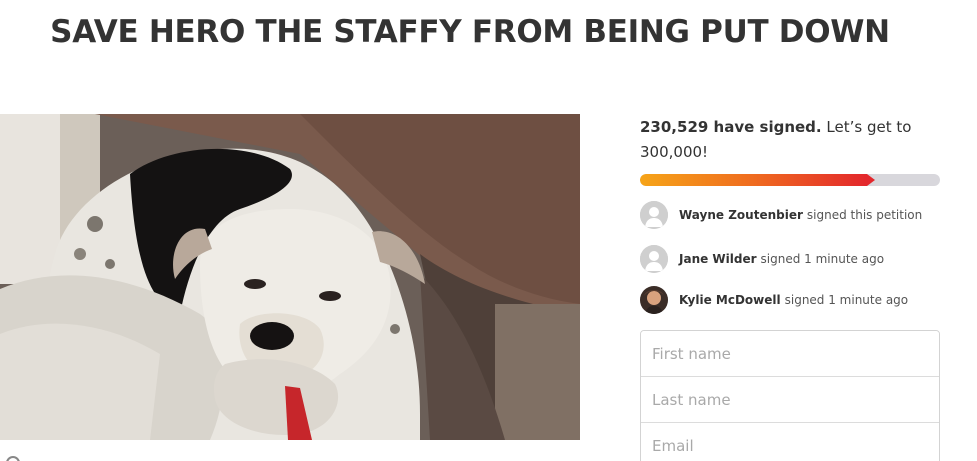 Image resolution: width=977 pixels, height=461 pixels. What do you see at coordinates (730, 300) in the screenshot?
I see `signer-name: Kylie McDowell` at bounding box center [730, 300].